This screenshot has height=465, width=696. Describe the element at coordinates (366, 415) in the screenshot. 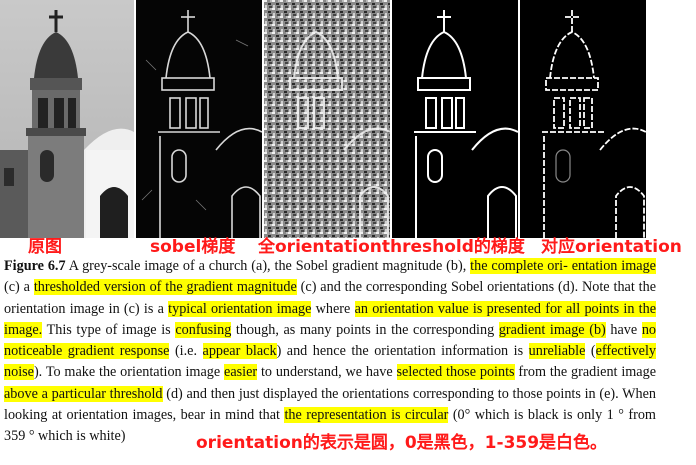

I see `caption-highlight: the representation is circular` at that location.